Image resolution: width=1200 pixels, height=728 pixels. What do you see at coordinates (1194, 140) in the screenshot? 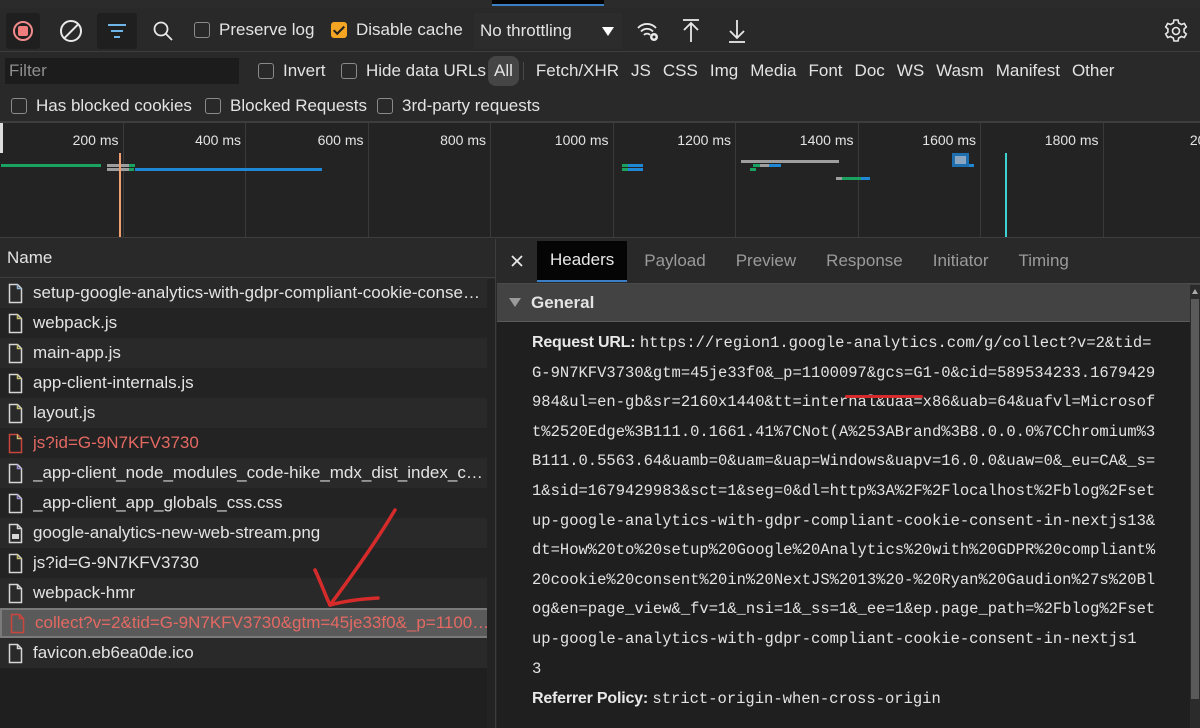
I see `overview-tick-label: 2000` at bounding box center [1194, 140].